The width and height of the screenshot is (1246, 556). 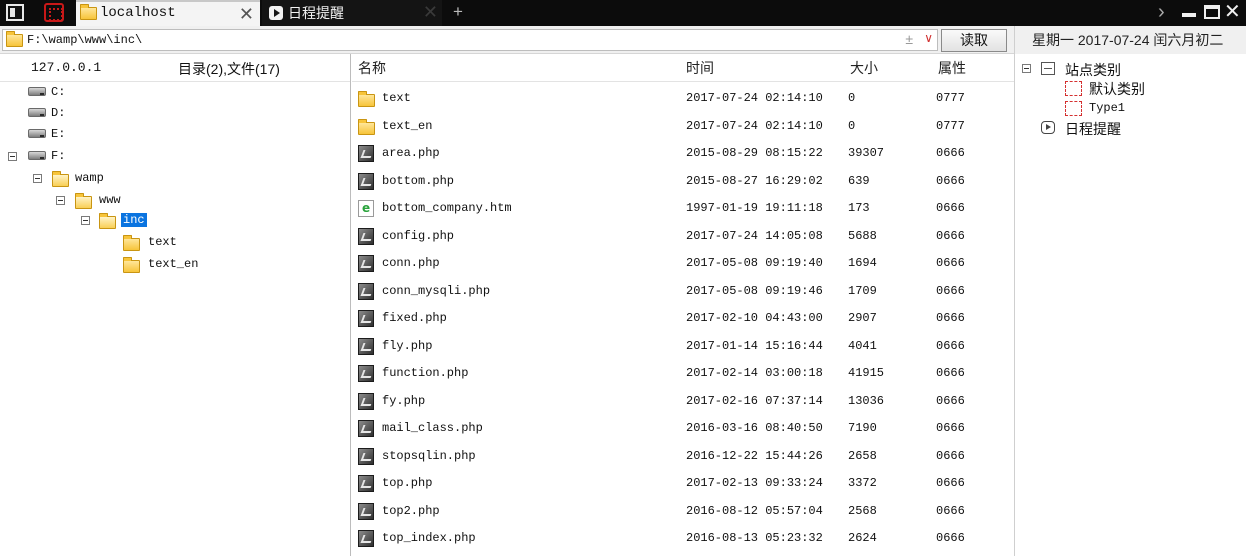 What do you see at coordinates (173, 264) in the screenshot?
I see `tree-node-label: text_en` at bounding box center [173, 264].